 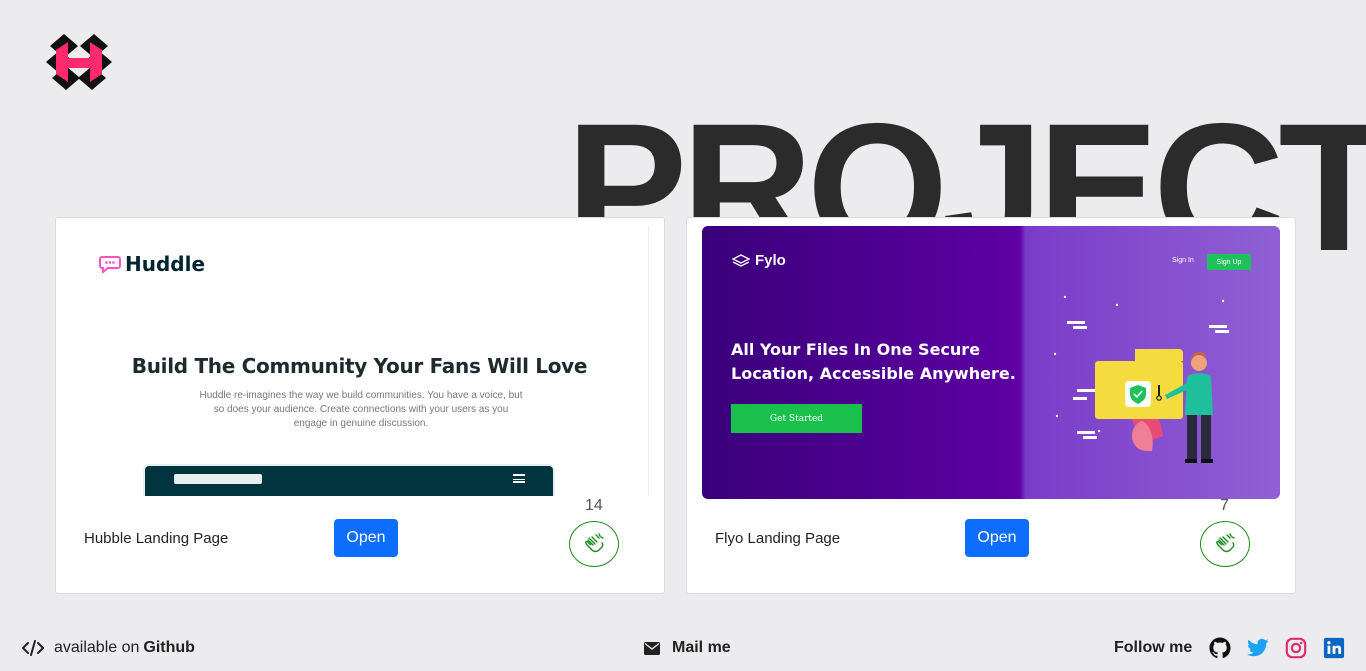 What do you see at coordinates (759, 260) in the screenshot?
I see `fylo-logo: Fylo` at bounding box center [759, 260].